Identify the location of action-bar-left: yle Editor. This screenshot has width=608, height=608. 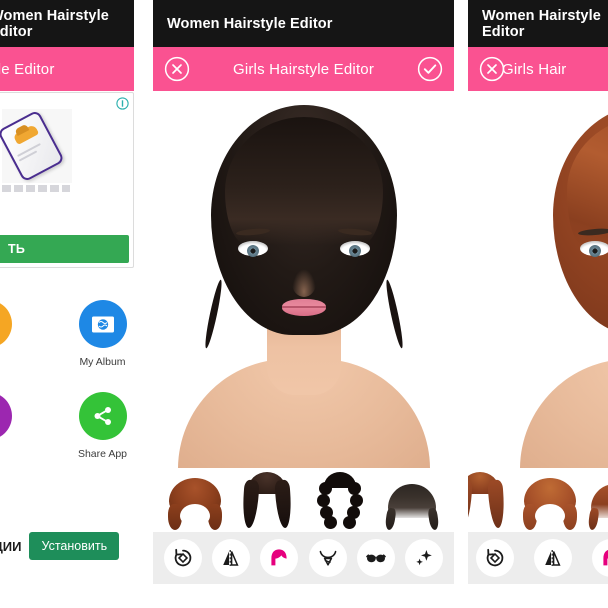
(67, 69).